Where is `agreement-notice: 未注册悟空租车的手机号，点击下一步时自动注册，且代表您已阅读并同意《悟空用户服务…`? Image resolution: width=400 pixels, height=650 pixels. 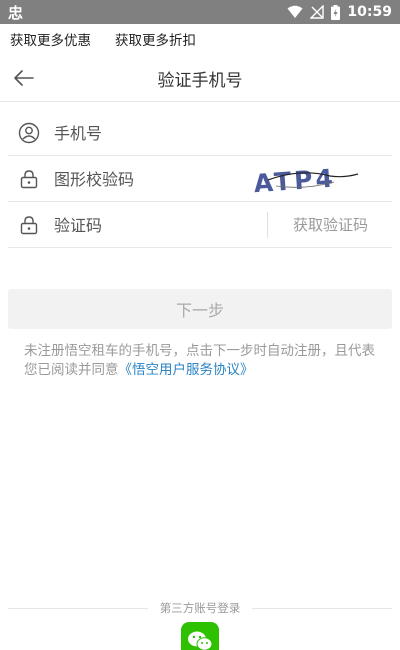
agreement-notice: 未注册悟空租车的手机号，点击下一步时自动注册，且代表您已阅读并同意《悟空用户服务… is located at coordinates (202, 361).